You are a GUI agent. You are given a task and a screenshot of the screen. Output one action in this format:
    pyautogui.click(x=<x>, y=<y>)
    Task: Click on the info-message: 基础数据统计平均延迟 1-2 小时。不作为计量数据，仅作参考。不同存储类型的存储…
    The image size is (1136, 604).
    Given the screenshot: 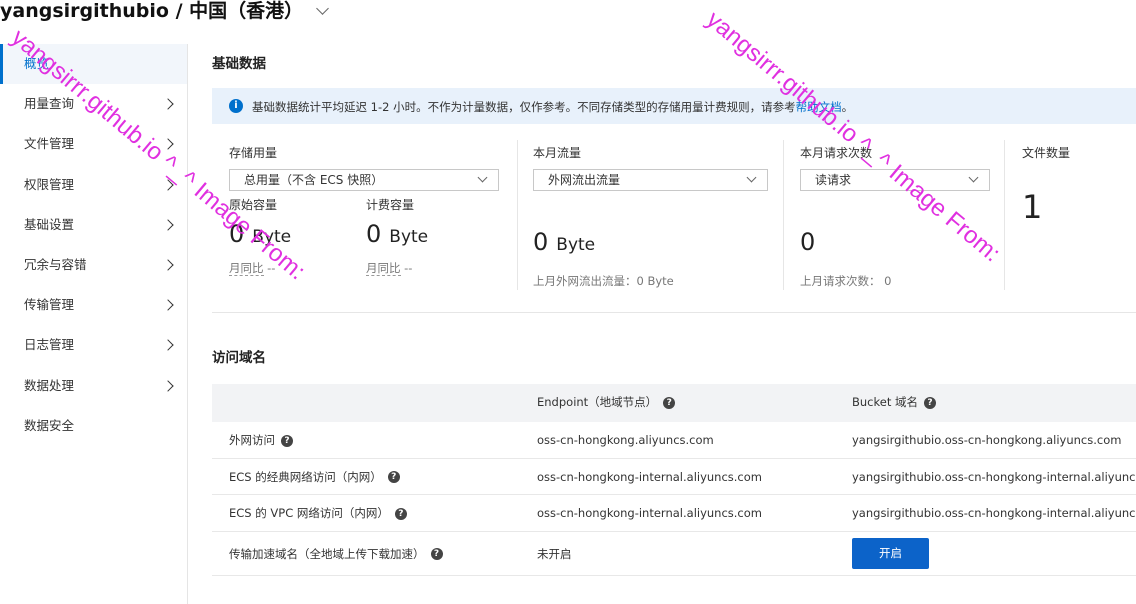 What is the action you would take?
    pyautogui.click(x=524, y=107)
    